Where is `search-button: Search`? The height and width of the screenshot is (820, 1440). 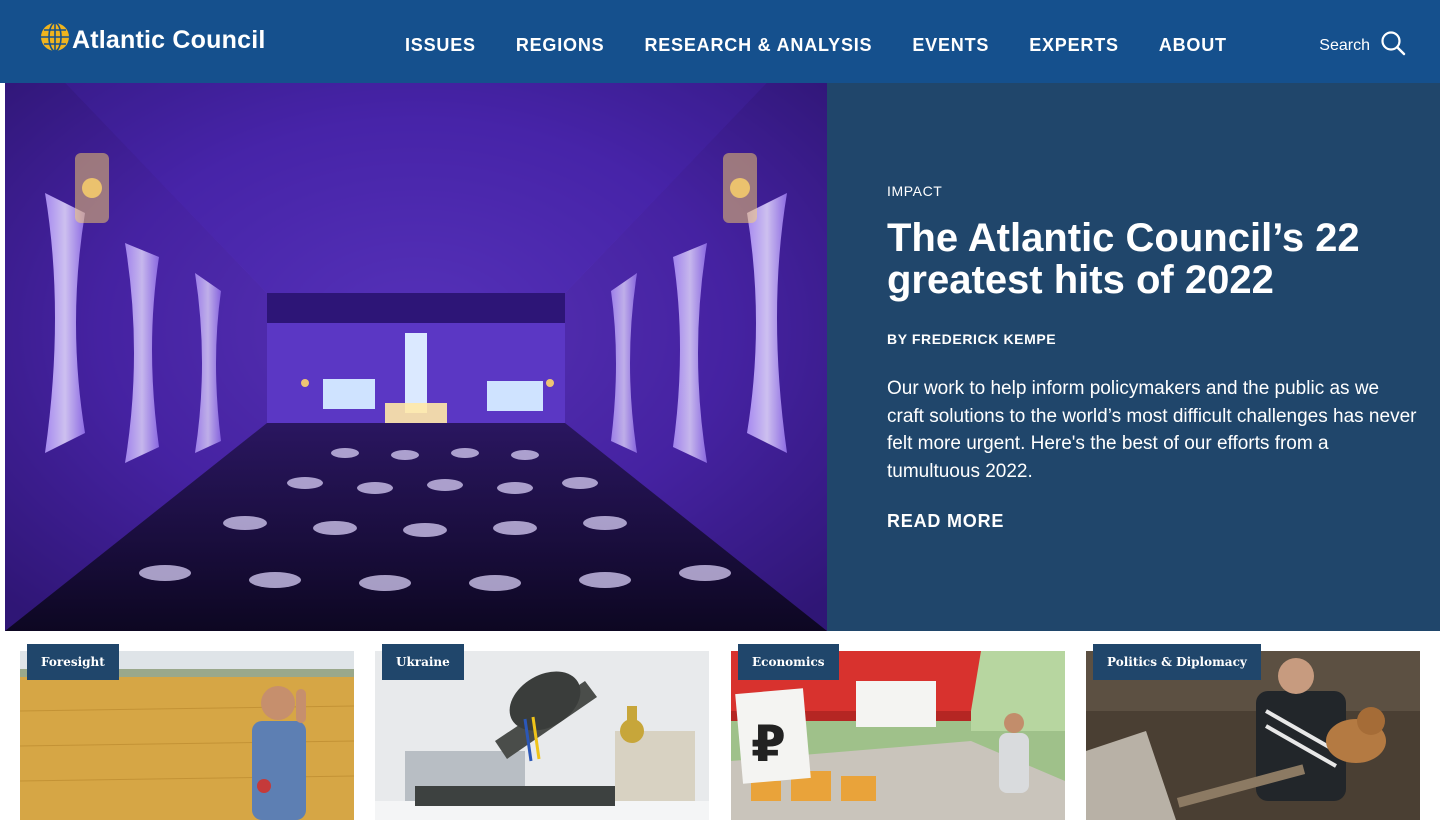 search-button: Search is located at coordinates (1362, 45).